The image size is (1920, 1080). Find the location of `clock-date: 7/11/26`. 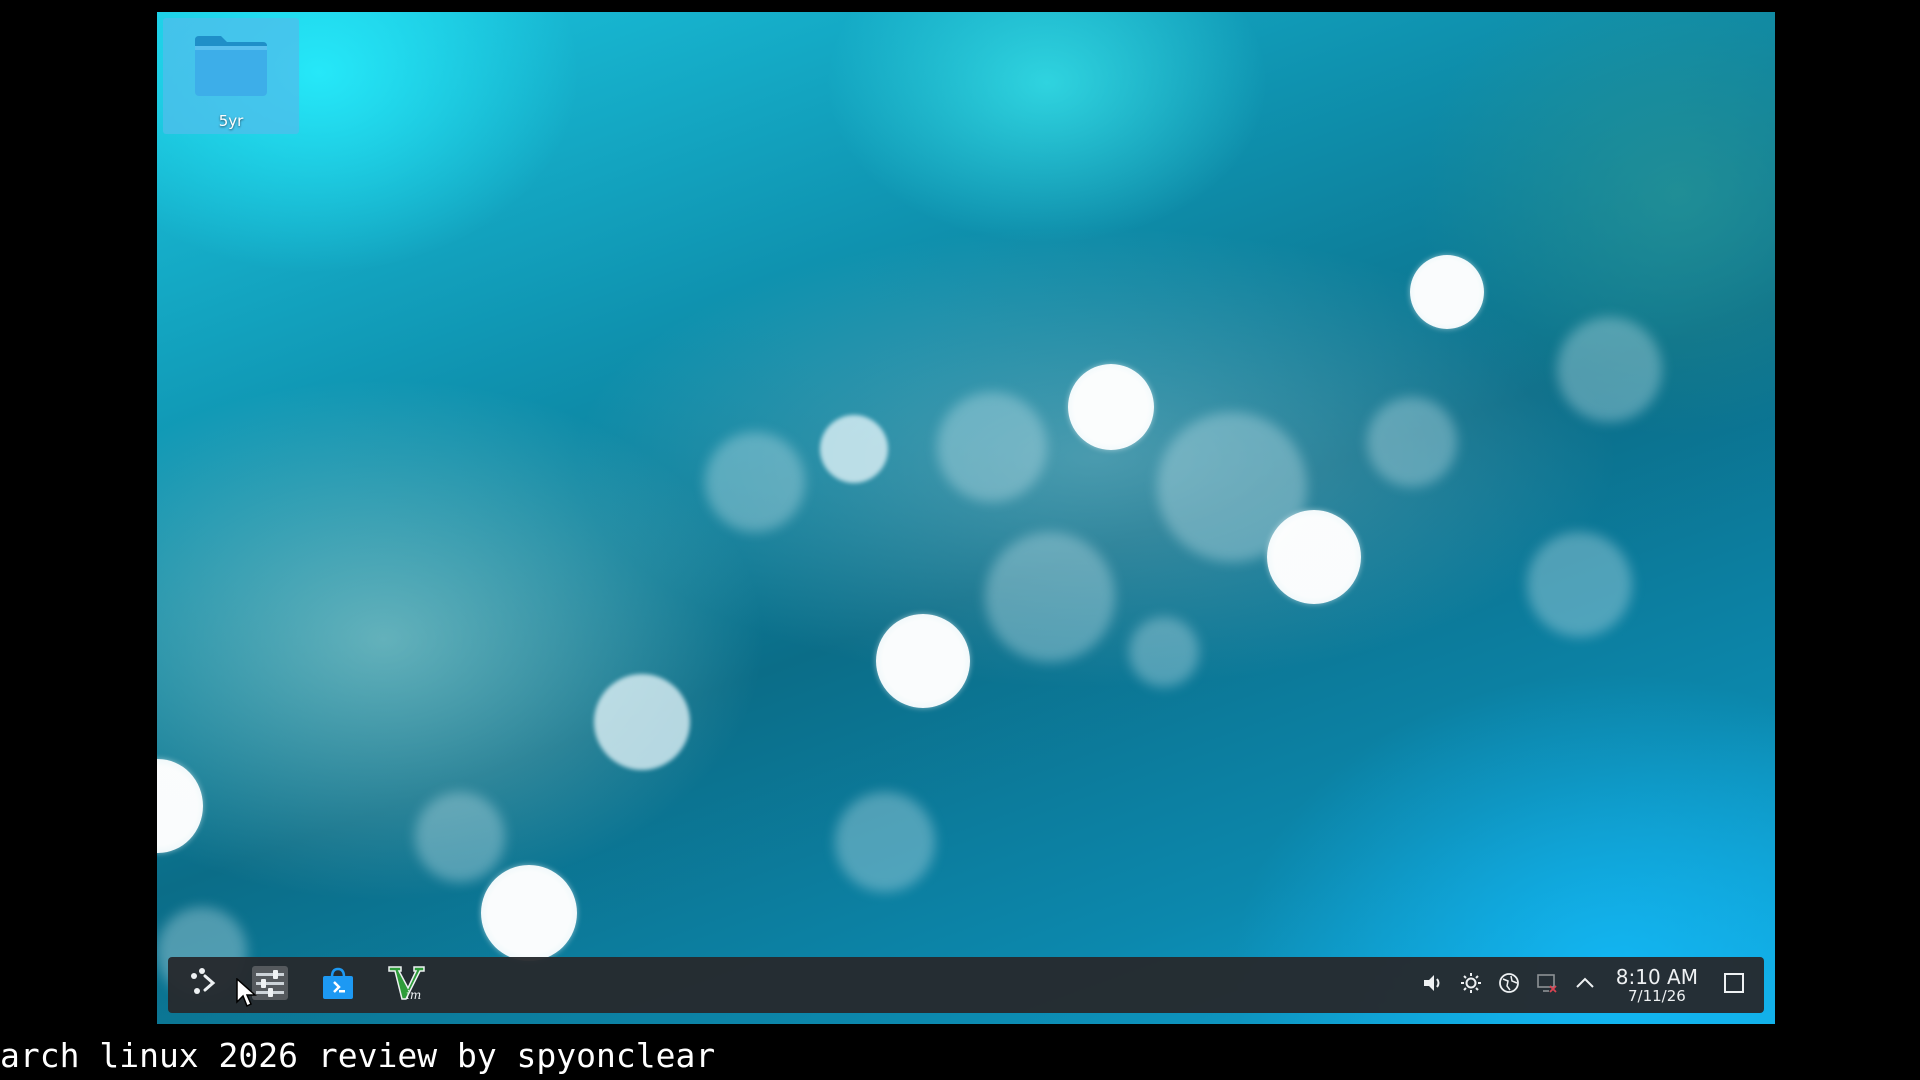

clock-date: 7/11/26 is located at coordinates (1656, 995).